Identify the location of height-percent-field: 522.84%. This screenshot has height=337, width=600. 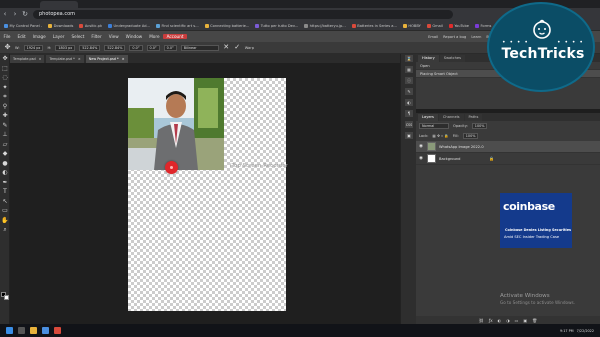
(115, 47).